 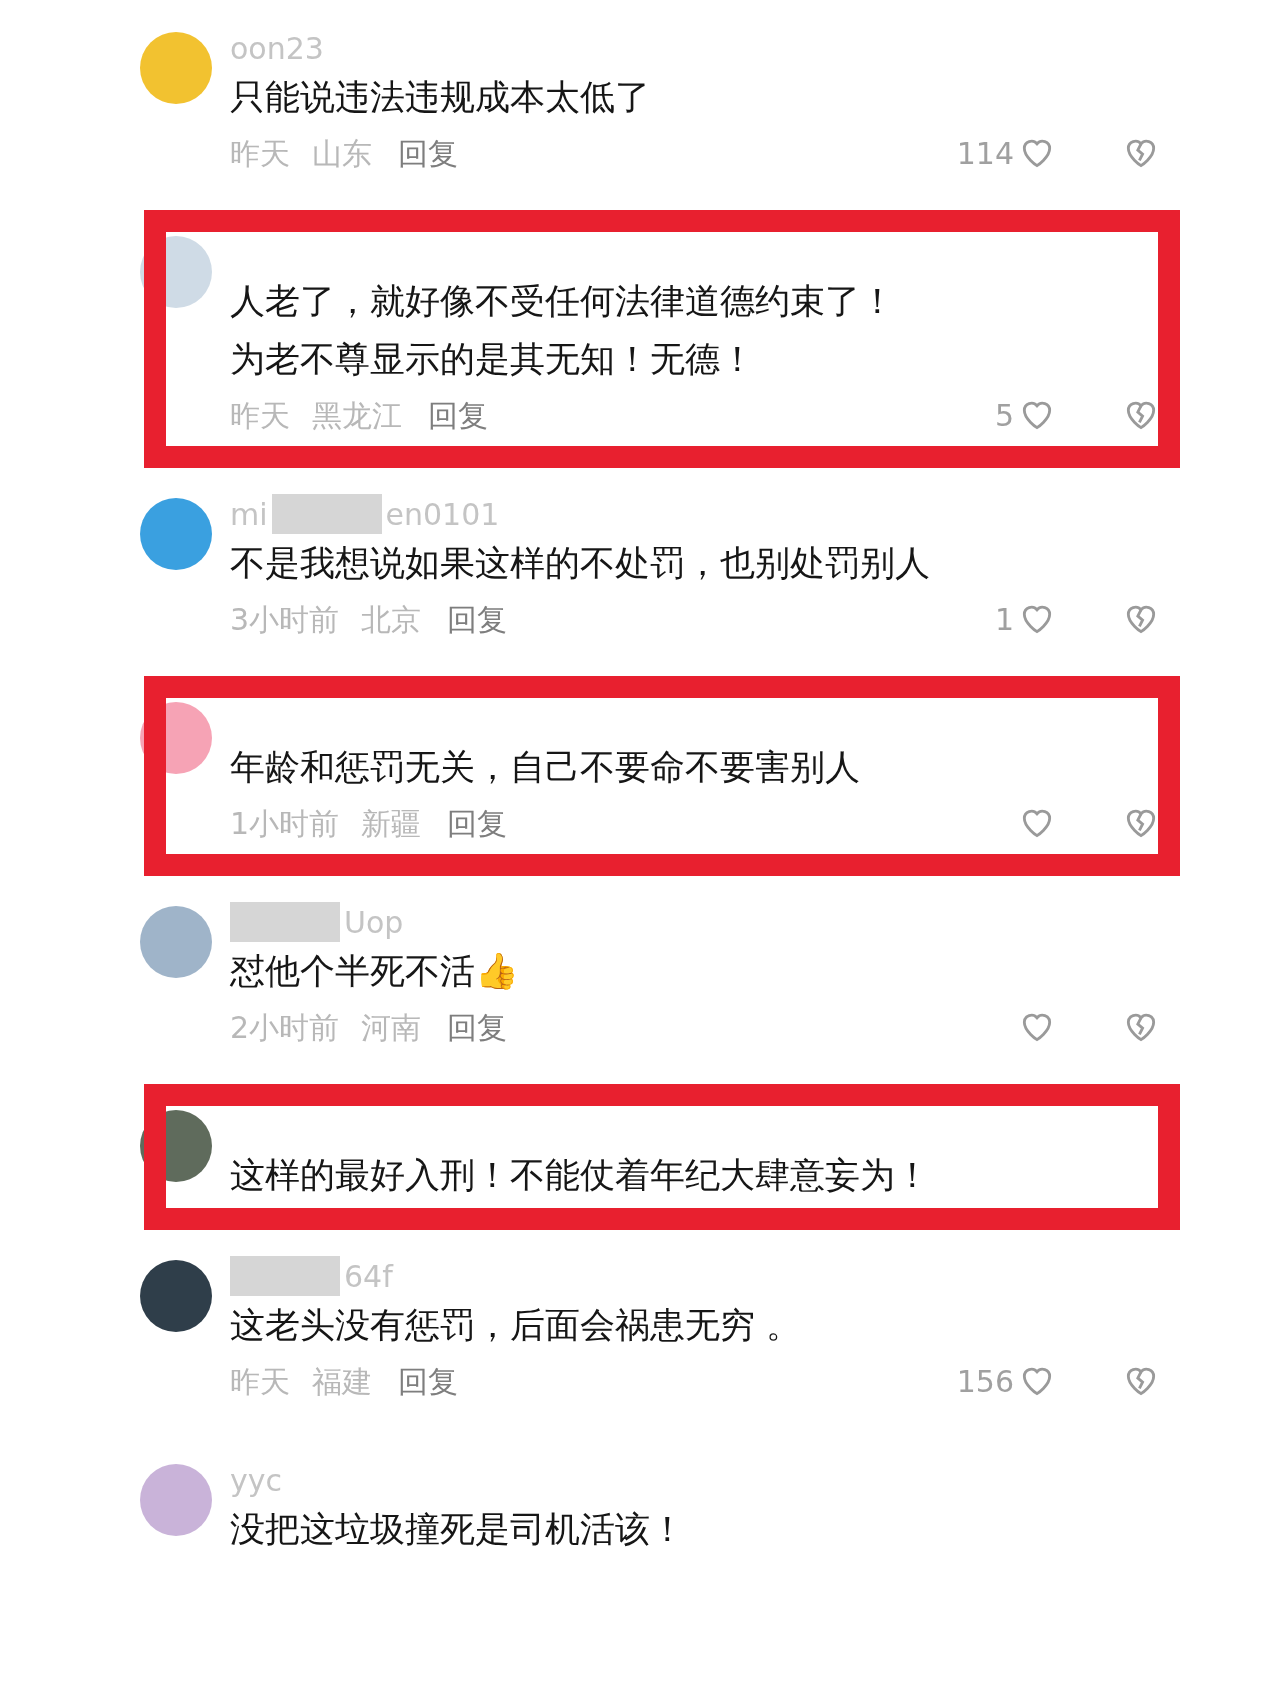 What do you see at coordinates (580, 1175) in the screenshot?
I see `comment-text: 这样的最好入刑！不能仗着年纪大肆意妄为！` at bounding box center [580, 1175].